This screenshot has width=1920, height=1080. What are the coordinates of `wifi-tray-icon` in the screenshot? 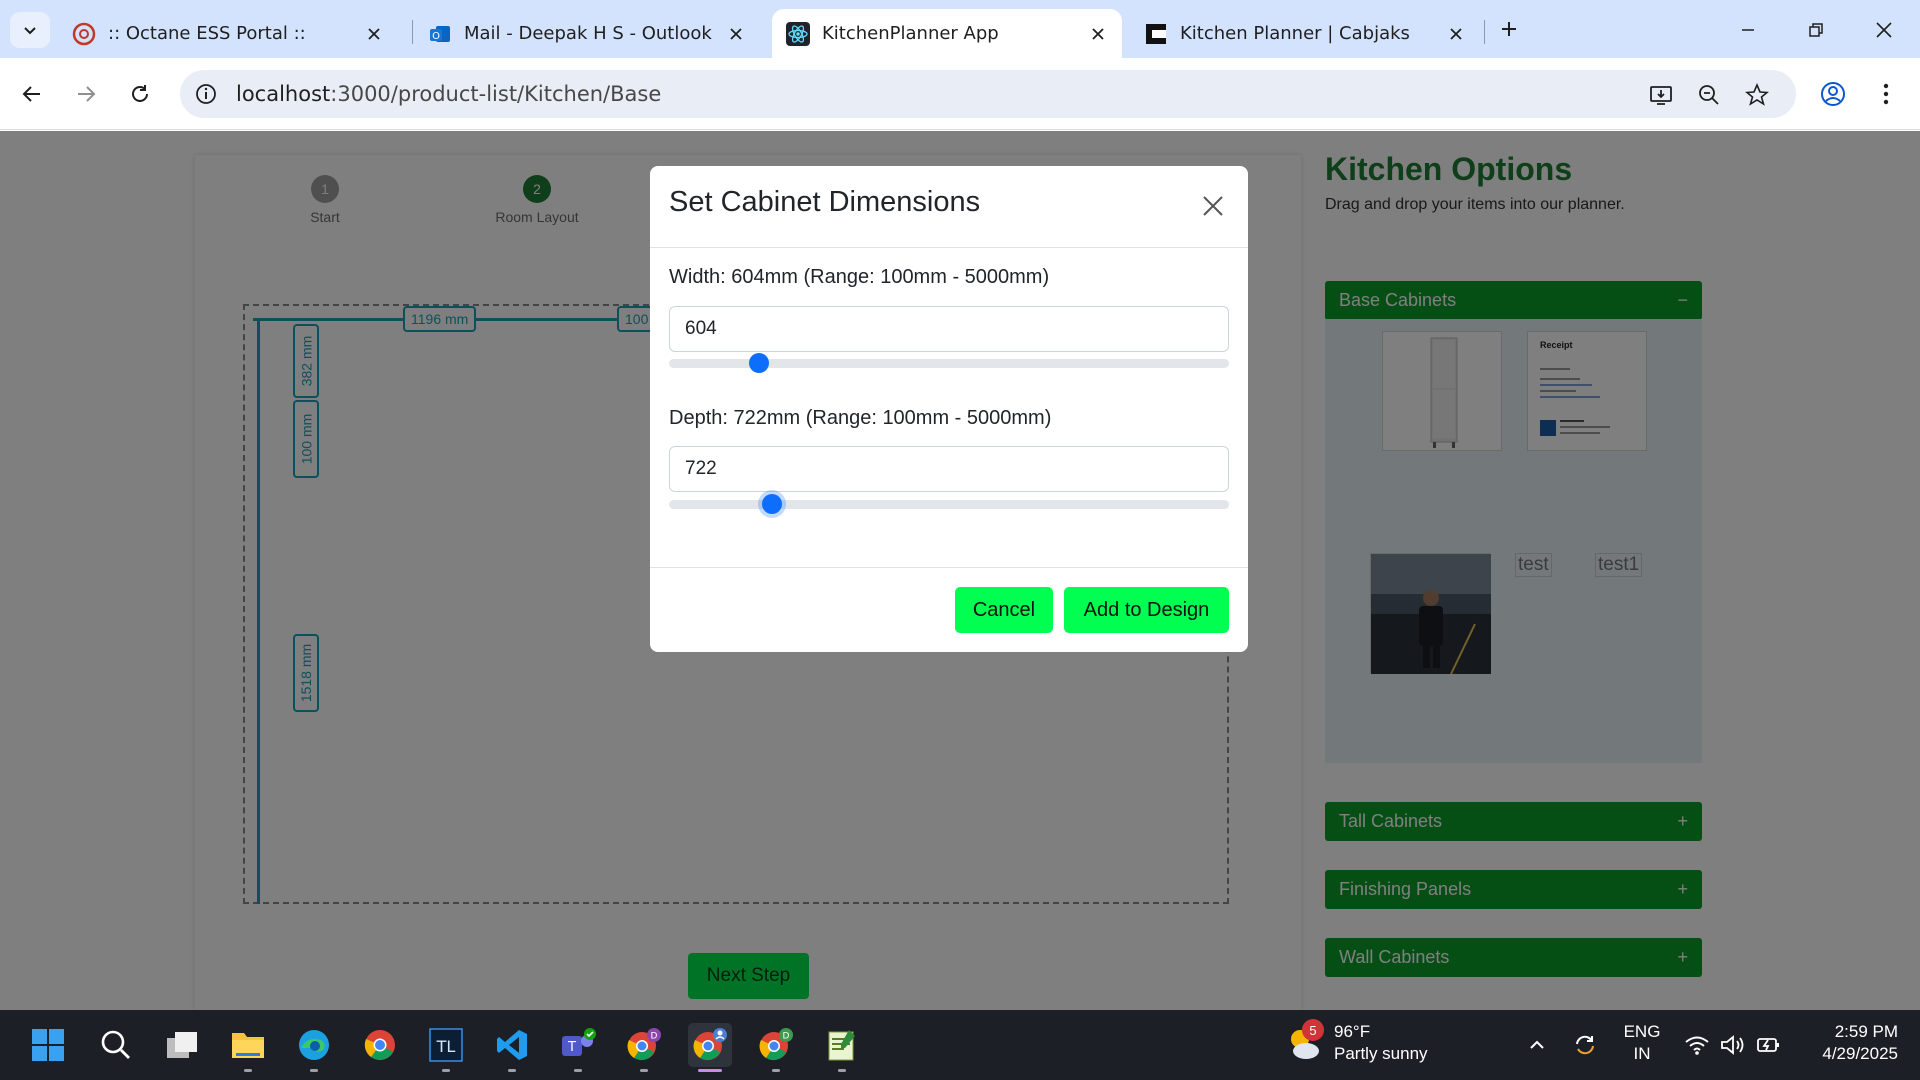 It's located at (1697, 1045).